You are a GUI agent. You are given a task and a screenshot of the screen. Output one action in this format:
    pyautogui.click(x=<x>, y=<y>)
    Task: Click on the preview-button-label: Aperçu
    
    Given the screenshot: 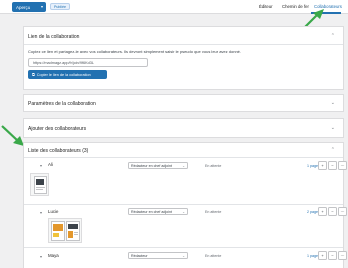 What is the action you would take?
    pyautogui.click(x=23, y=7)
    